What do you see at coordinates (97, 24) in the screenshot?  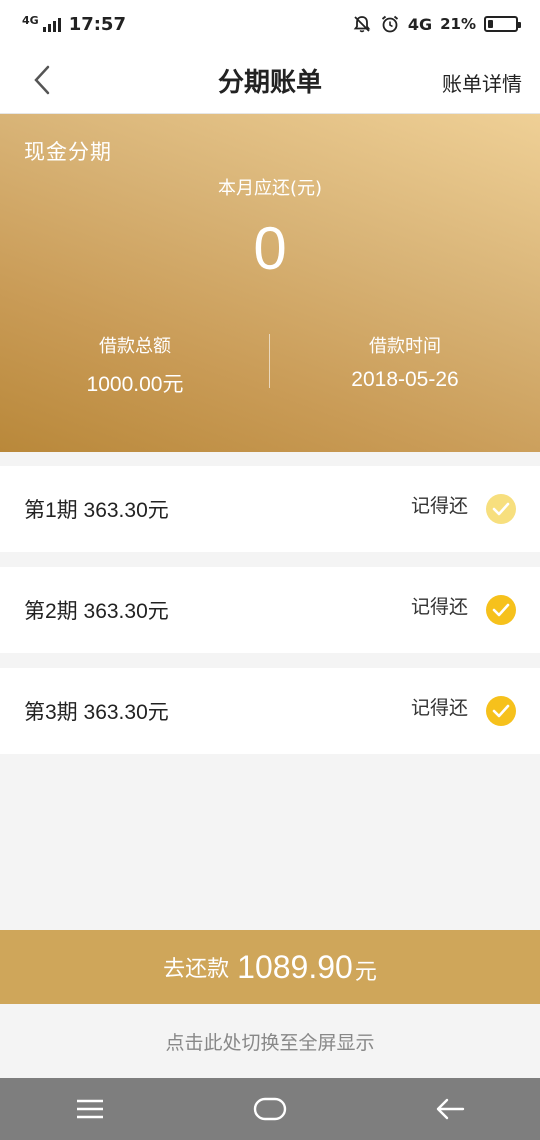 I see `status-time: 17:57` at bounding box center [97, 24].